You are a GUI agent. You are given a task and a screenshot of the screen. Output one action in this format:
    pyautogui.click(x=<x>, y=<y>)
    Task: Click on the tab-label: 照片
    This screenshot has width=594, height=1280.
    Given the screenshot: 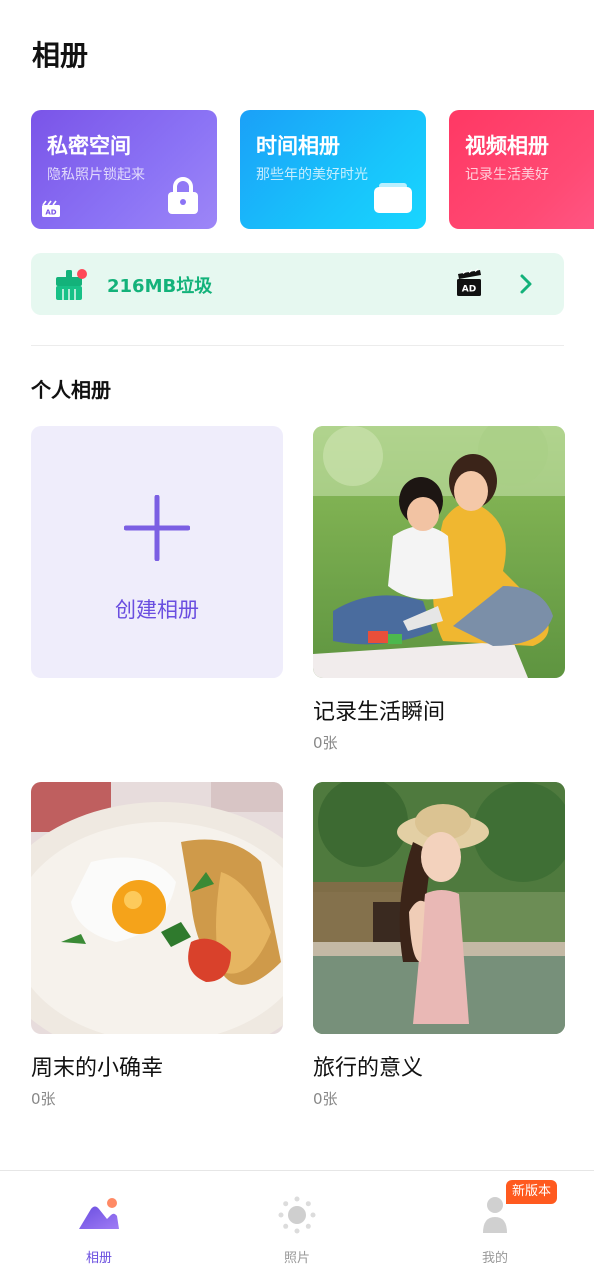 What is the action you would take?
    pyautogui.click(x=296, y=1258)
    